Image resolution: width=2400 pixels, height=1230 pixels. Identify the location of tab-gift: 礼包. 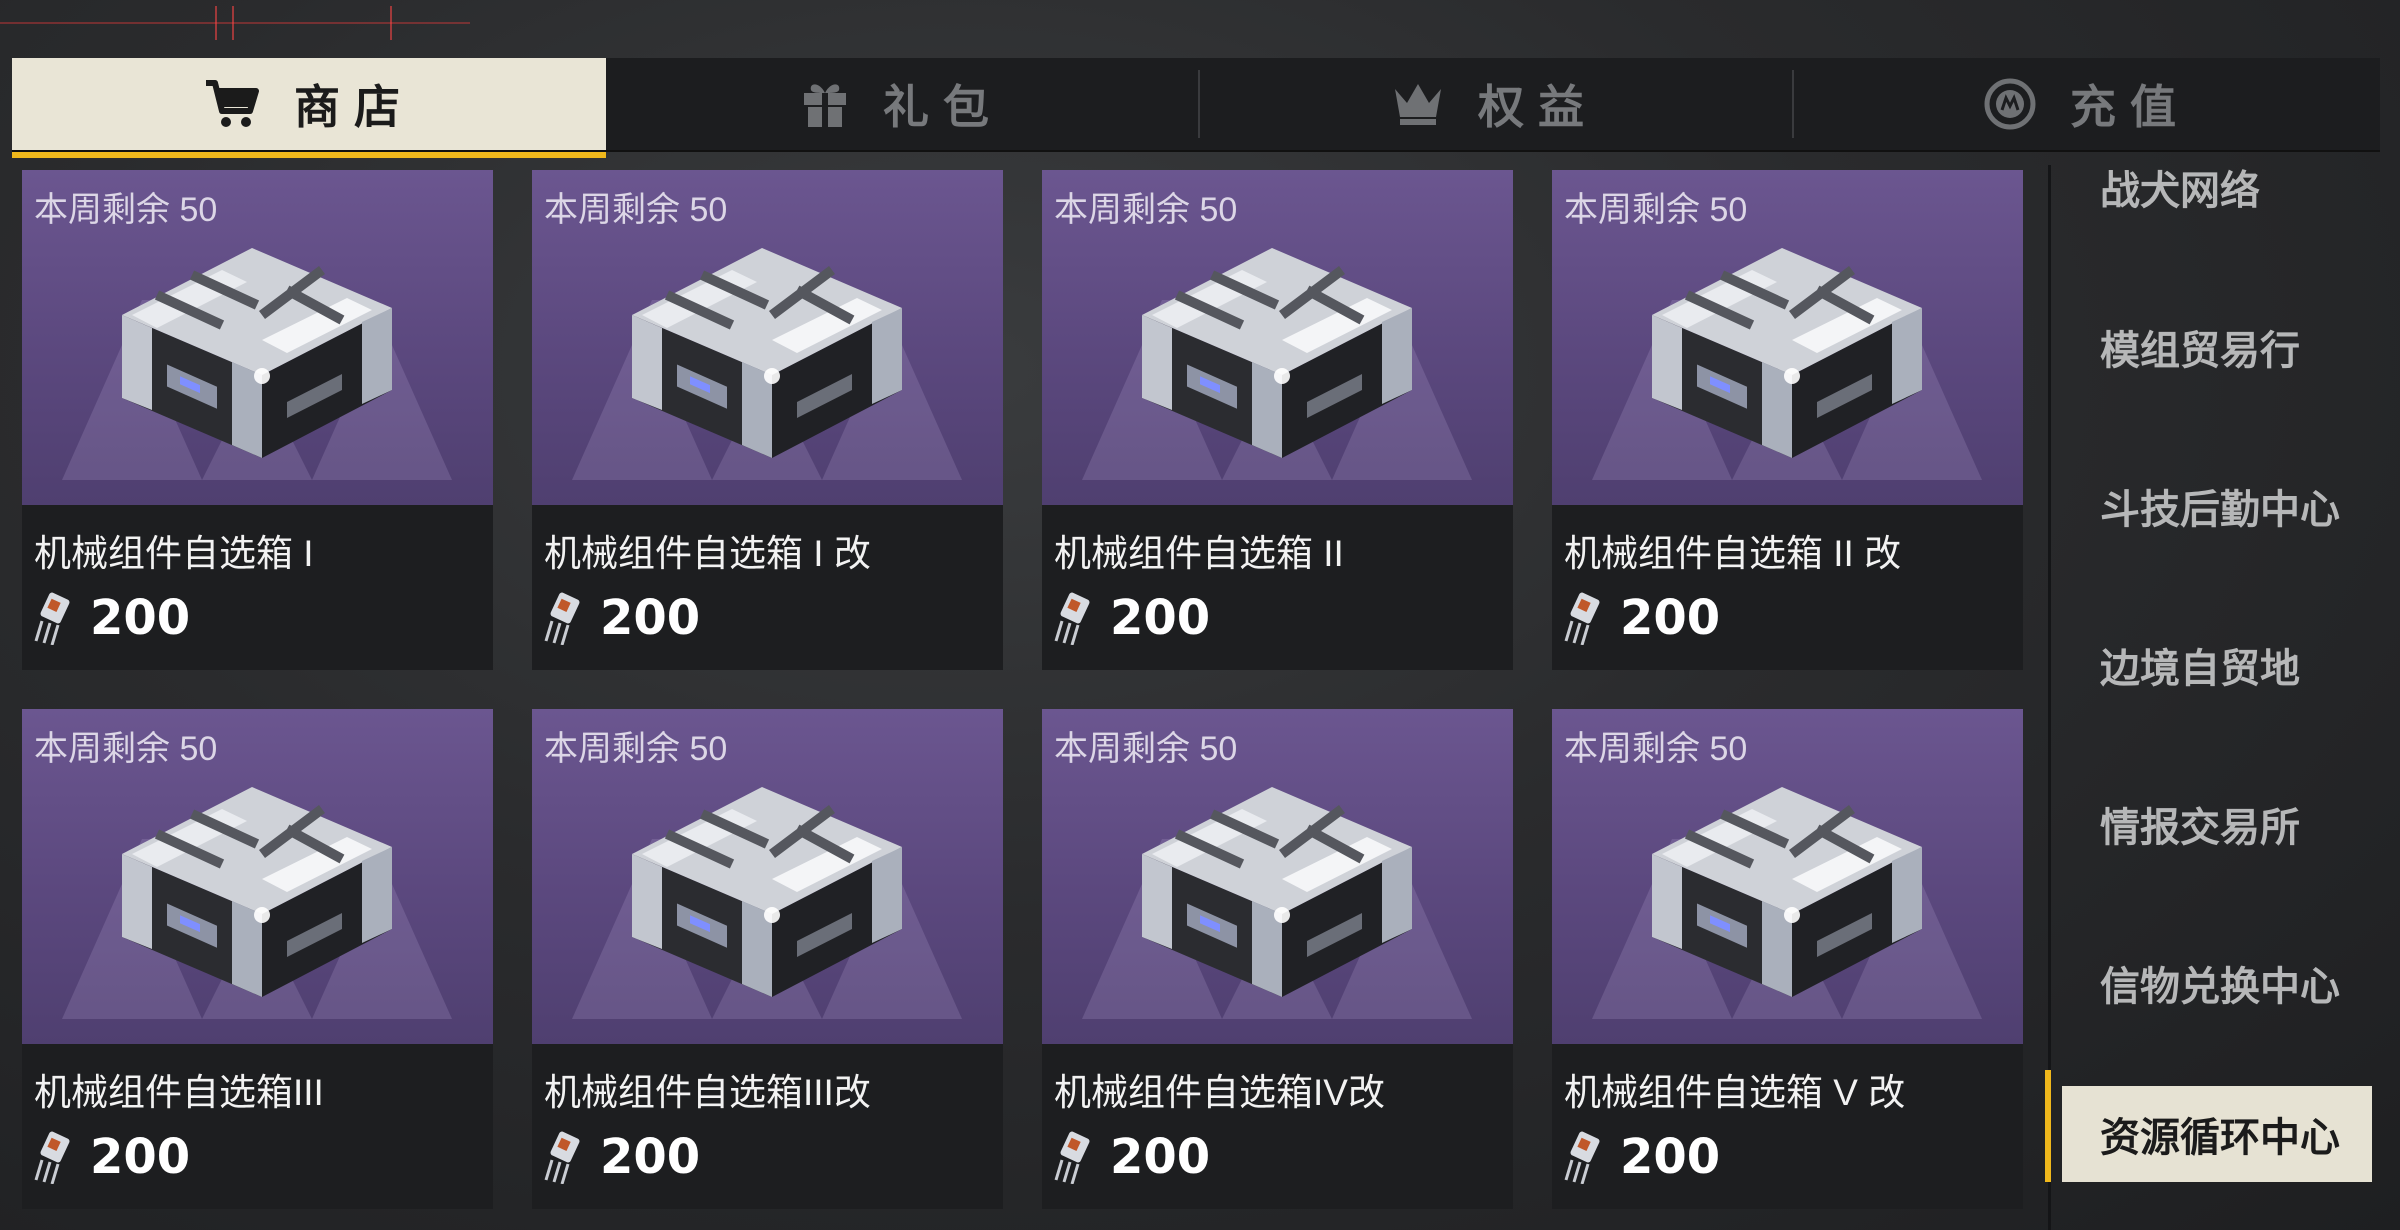
(902, 104).